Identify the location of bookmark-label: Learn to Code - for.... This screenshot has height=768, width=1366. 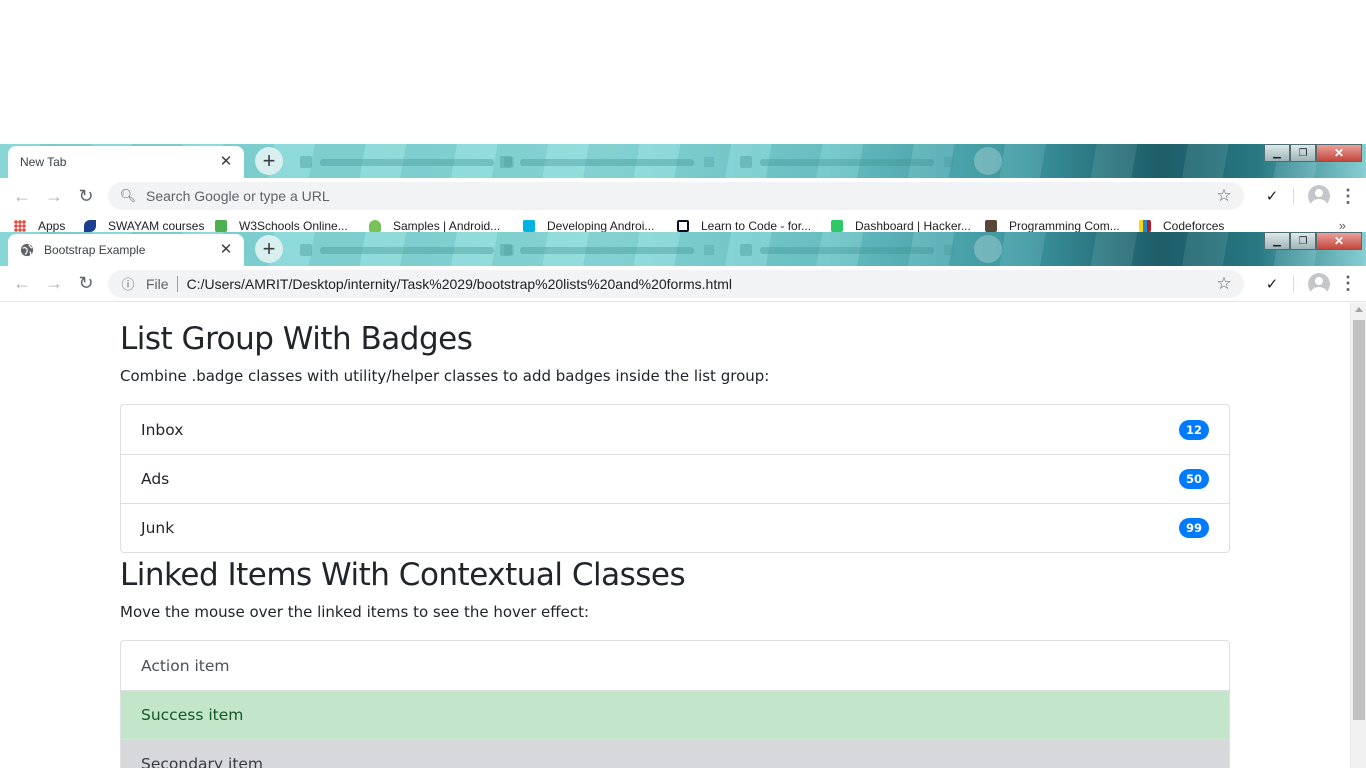
(756, 225).